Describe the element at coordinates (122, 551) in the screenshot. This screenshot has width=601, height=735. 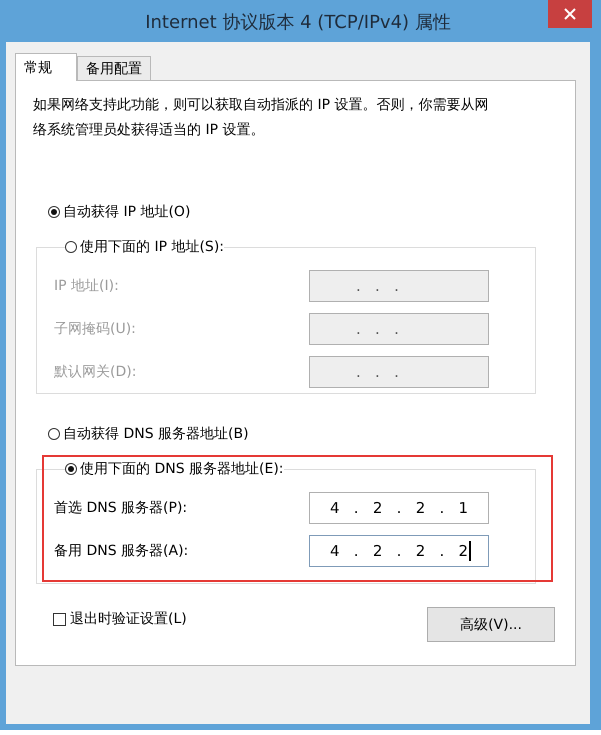
I see `field-label: 备用 DNS 服务器(A):` at that location.